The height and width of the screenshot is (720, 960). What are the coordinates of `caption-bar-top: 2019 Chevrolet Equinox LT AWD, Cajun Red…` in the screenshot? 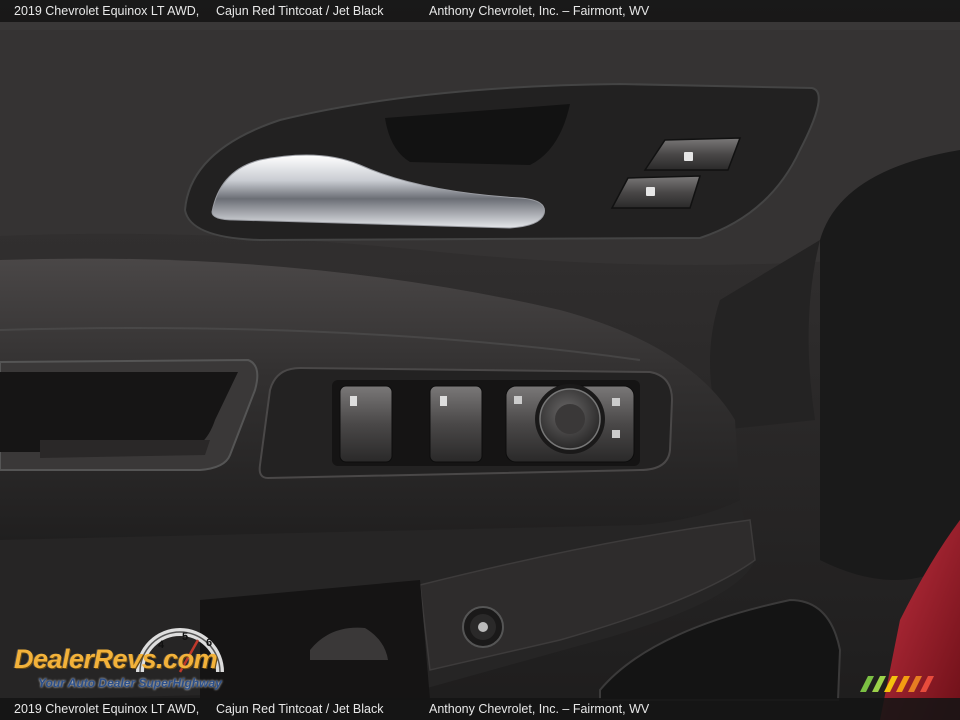 It's located at (480, 11).